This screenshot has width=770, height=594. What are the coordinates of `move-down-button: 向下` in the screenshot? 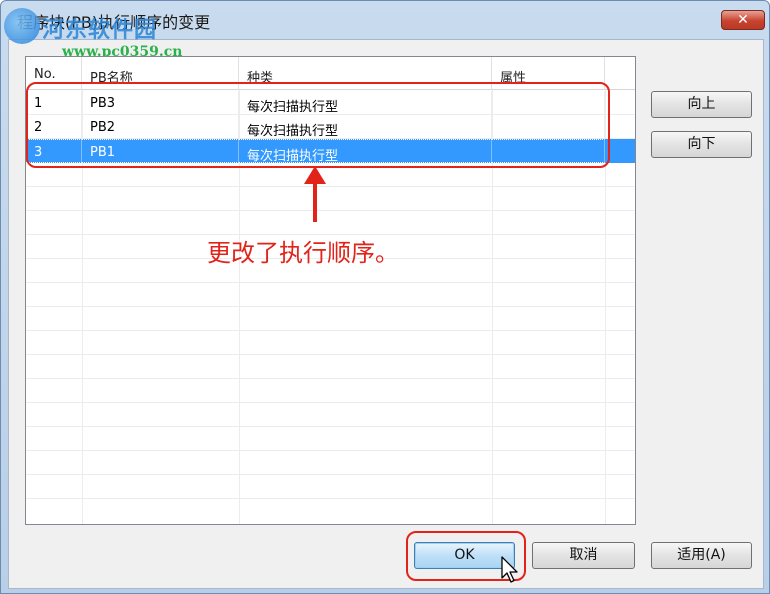 It's located at (701, 144).